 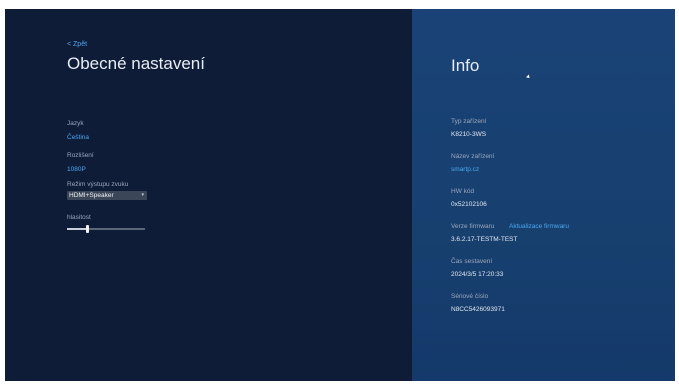 What do you see at coordinates (75, 123) in the screenshot?
I see `language-label: Jazyk` at bounding box center [75, 123].